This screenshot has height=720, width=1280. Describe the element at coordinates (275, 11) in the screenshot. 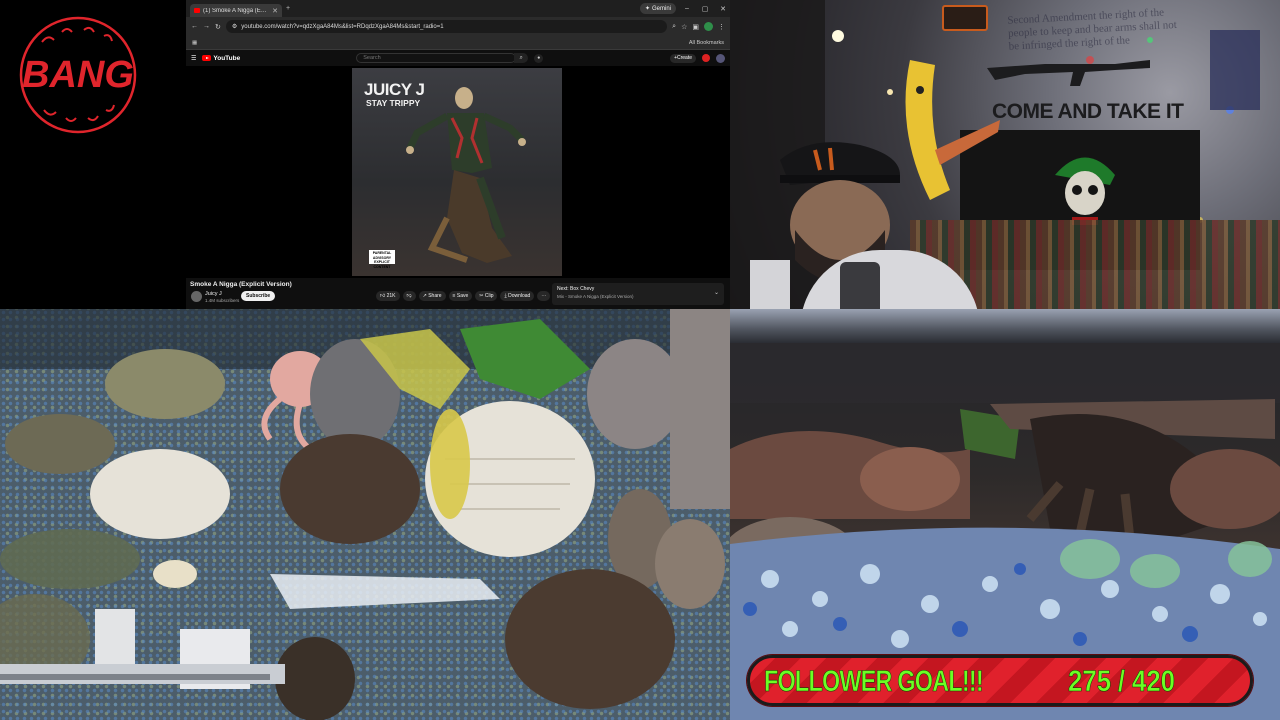

I see `close-tab-icon: ✕` at that location.